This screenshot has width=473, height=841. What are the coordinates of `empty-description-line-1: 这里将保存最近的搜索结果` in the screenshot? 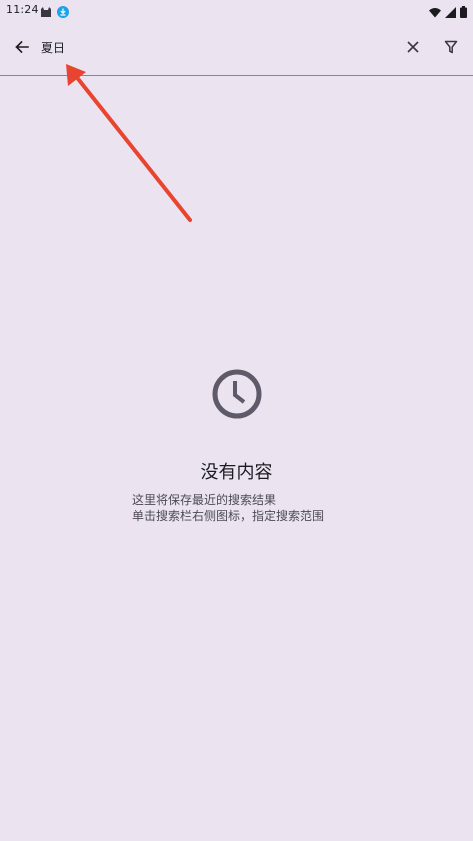 It's located at (204, 500).